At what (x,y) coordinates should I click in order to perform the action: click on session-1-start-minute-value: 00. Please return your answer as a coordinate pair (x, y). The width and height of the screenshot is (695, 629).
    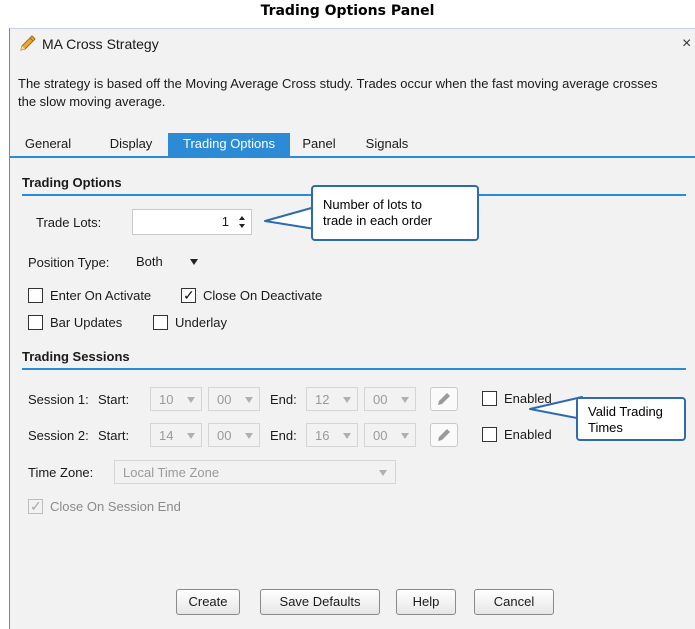
    Looking at the image, I should click on (224, 399).